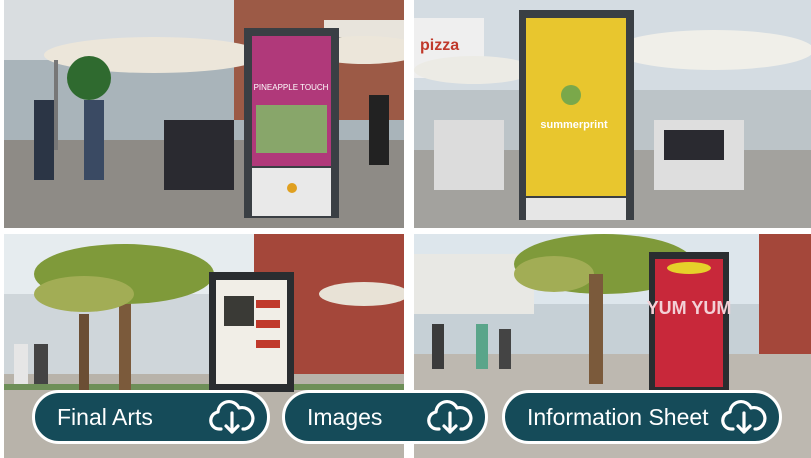  Describe the element at coordinates (439, 45) in the screenshot. I see `pizza-sign: pizza` at that location.